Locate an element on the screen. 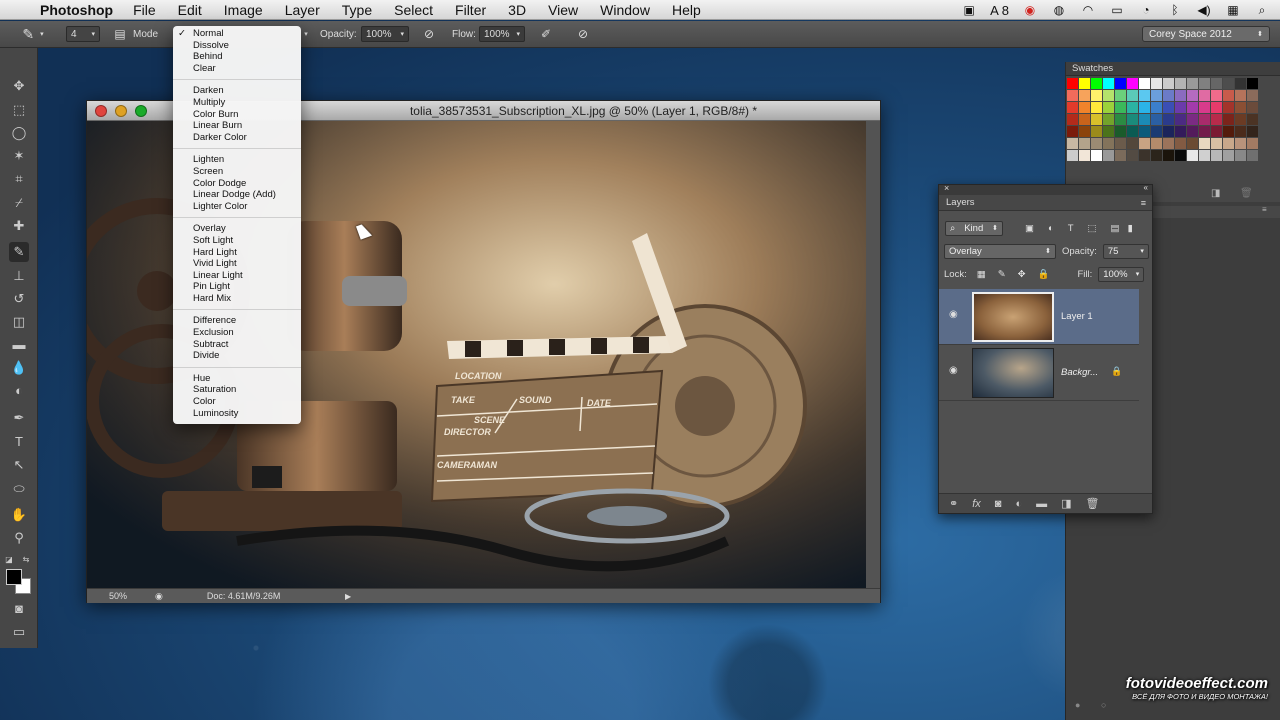 The height and width of the screenshot is (720, 1280). dodge-tool-icon: ◐ is located at coordinates (19, 391).